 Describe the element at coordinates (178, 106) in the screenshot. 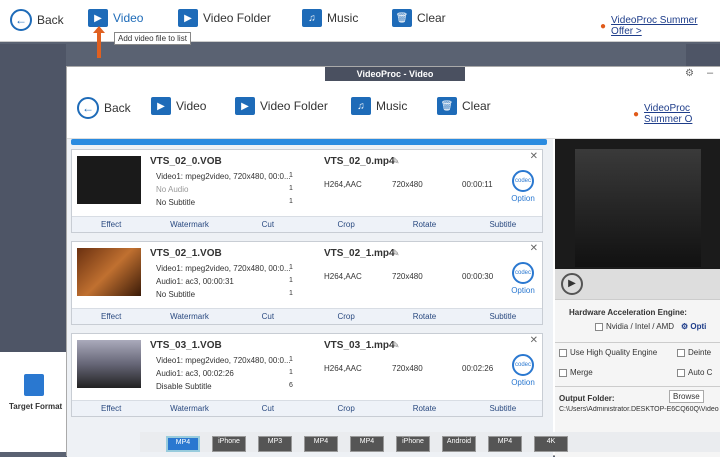

I see `inner-video-button: ▶ Video` at that location.